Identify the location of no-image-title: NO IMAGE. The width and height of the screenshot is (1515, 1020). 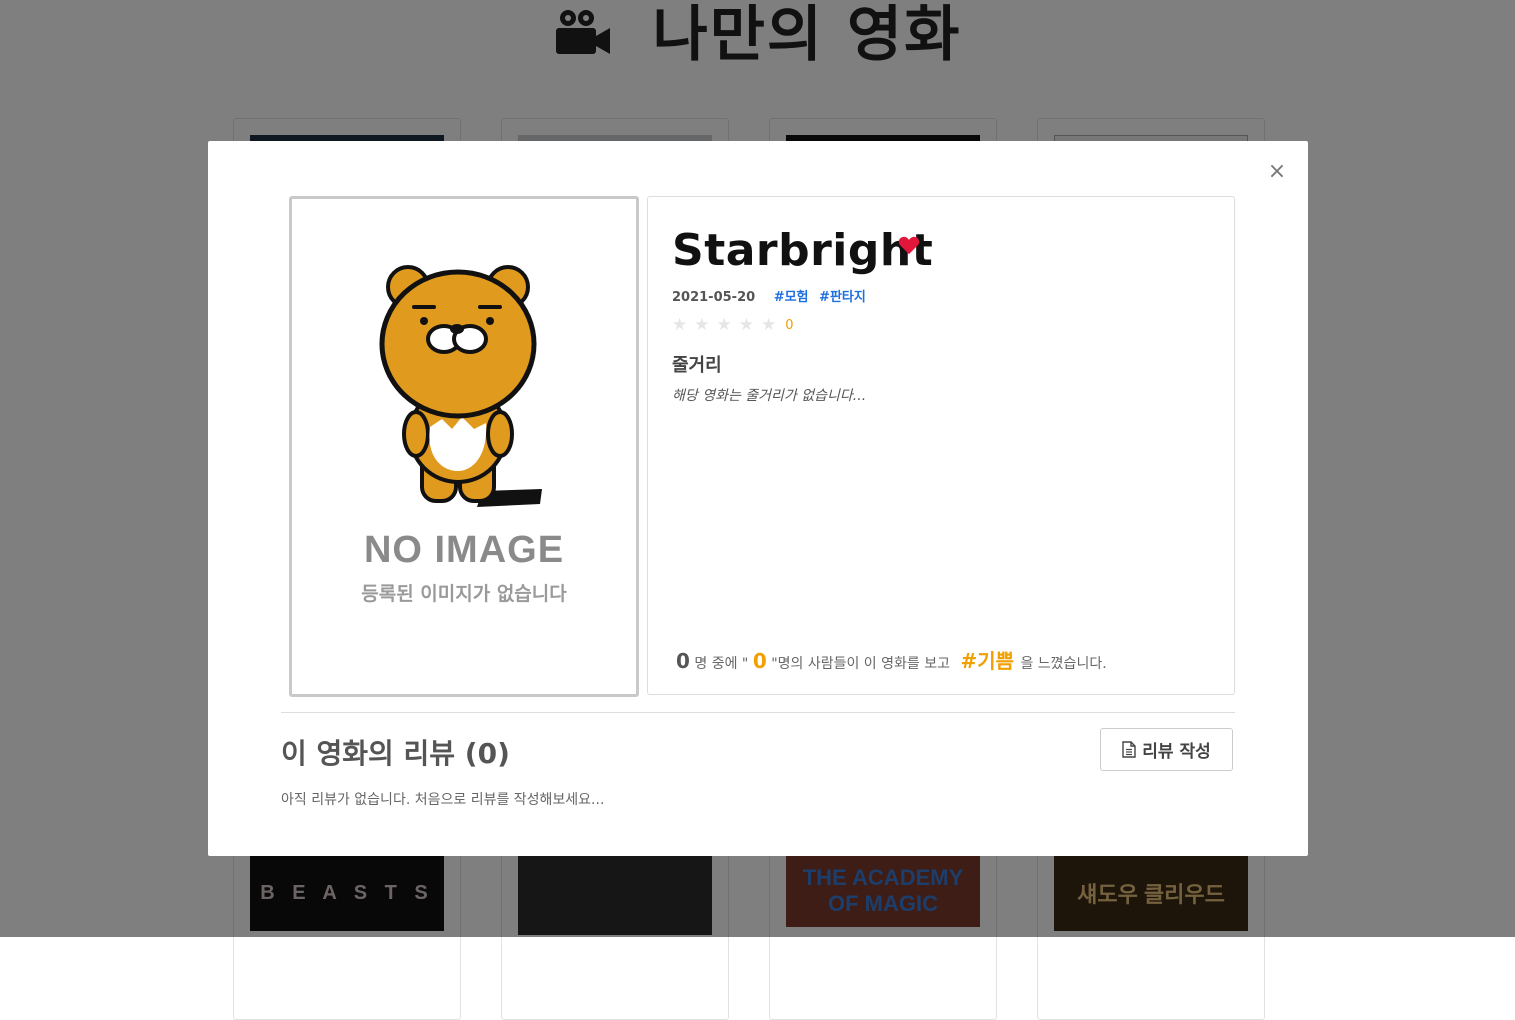
(464, 550).